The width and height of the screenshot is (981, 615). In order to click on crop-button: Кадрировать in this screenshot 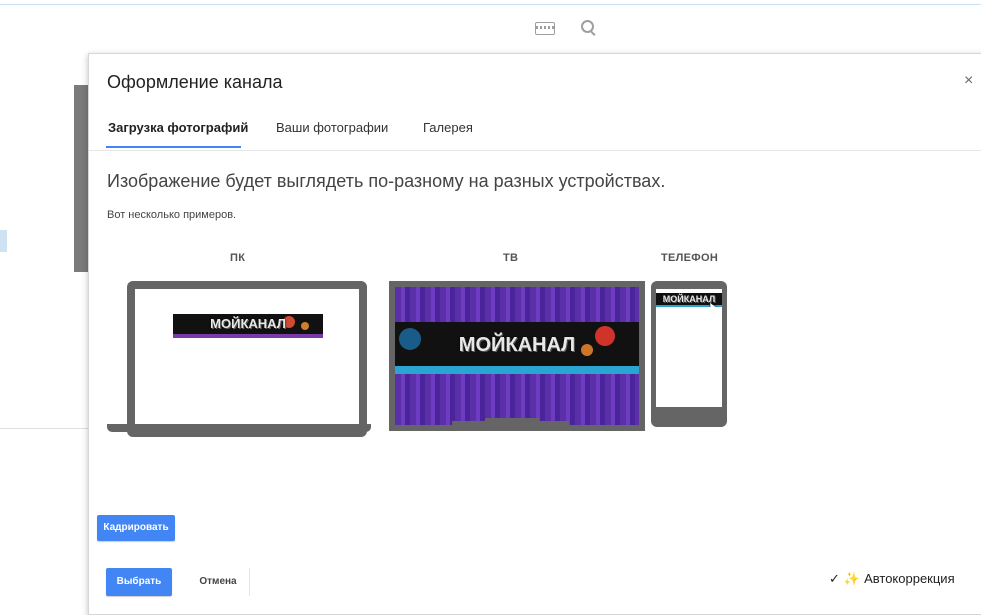, I will do `click(136, 528)`.